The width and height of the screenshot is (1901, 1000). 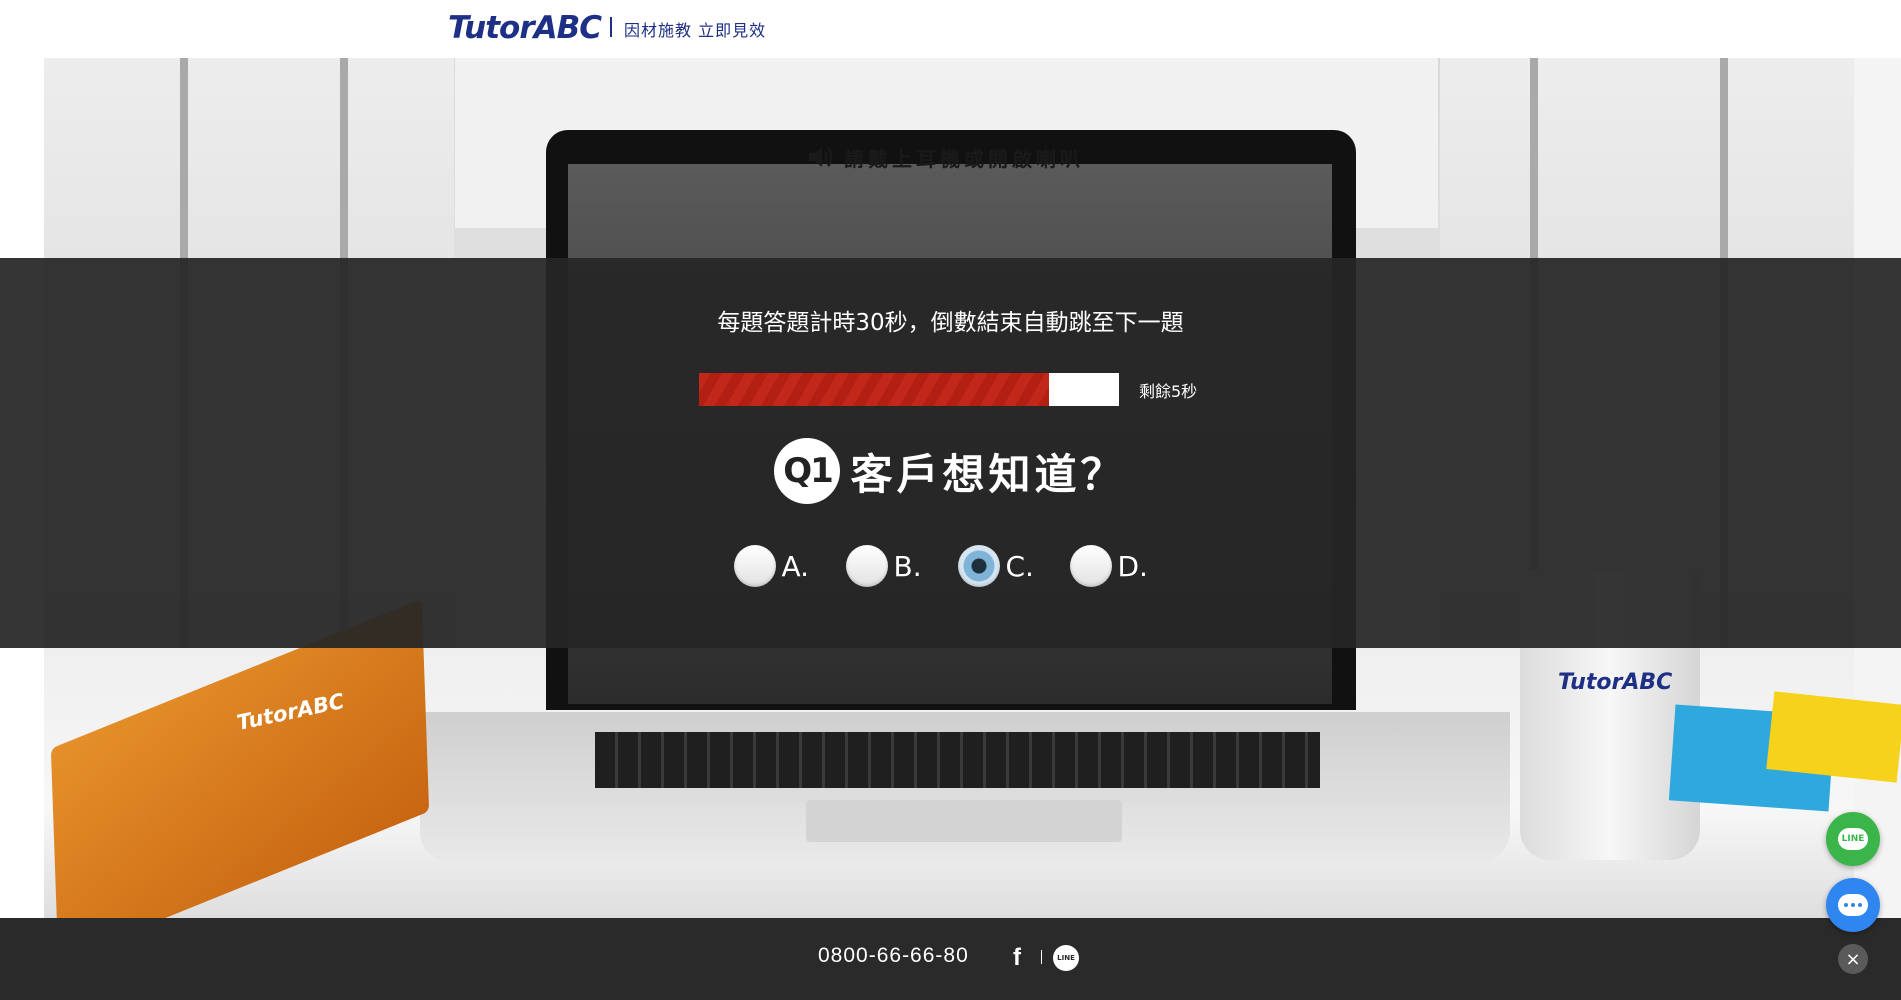 I want to click on sound-notice: 請戴上耳機或開啟喇叭, so click(x=945, y=157).